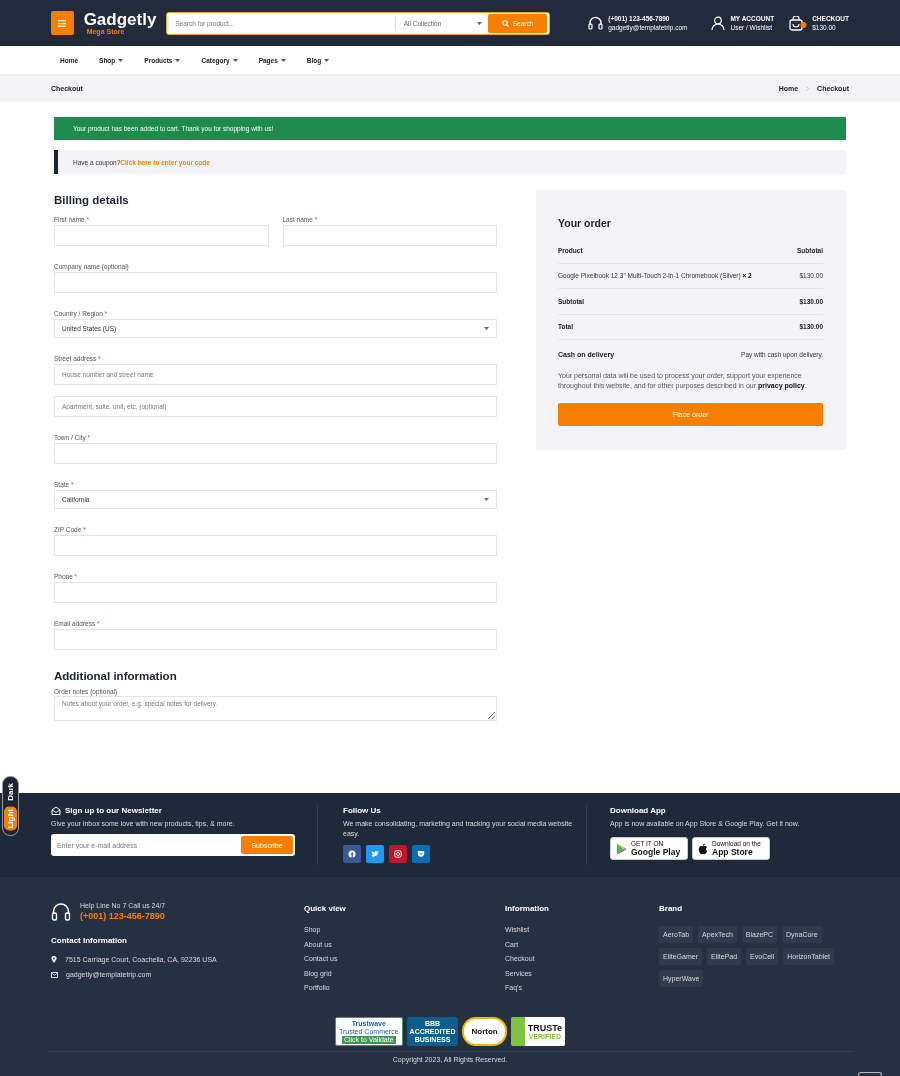  What do you see at coordinates (671, 908) in the screenshot?
I see `footer-heading: Brand` at bounding box center [671, 908].